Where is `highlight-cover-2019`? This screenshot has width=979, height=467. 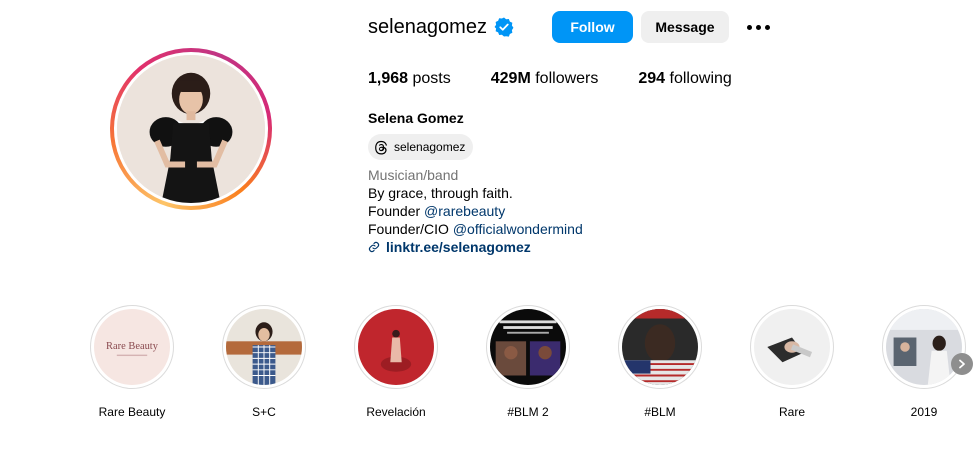 highlight-cover-2019 is located at coordinates (924, 347).